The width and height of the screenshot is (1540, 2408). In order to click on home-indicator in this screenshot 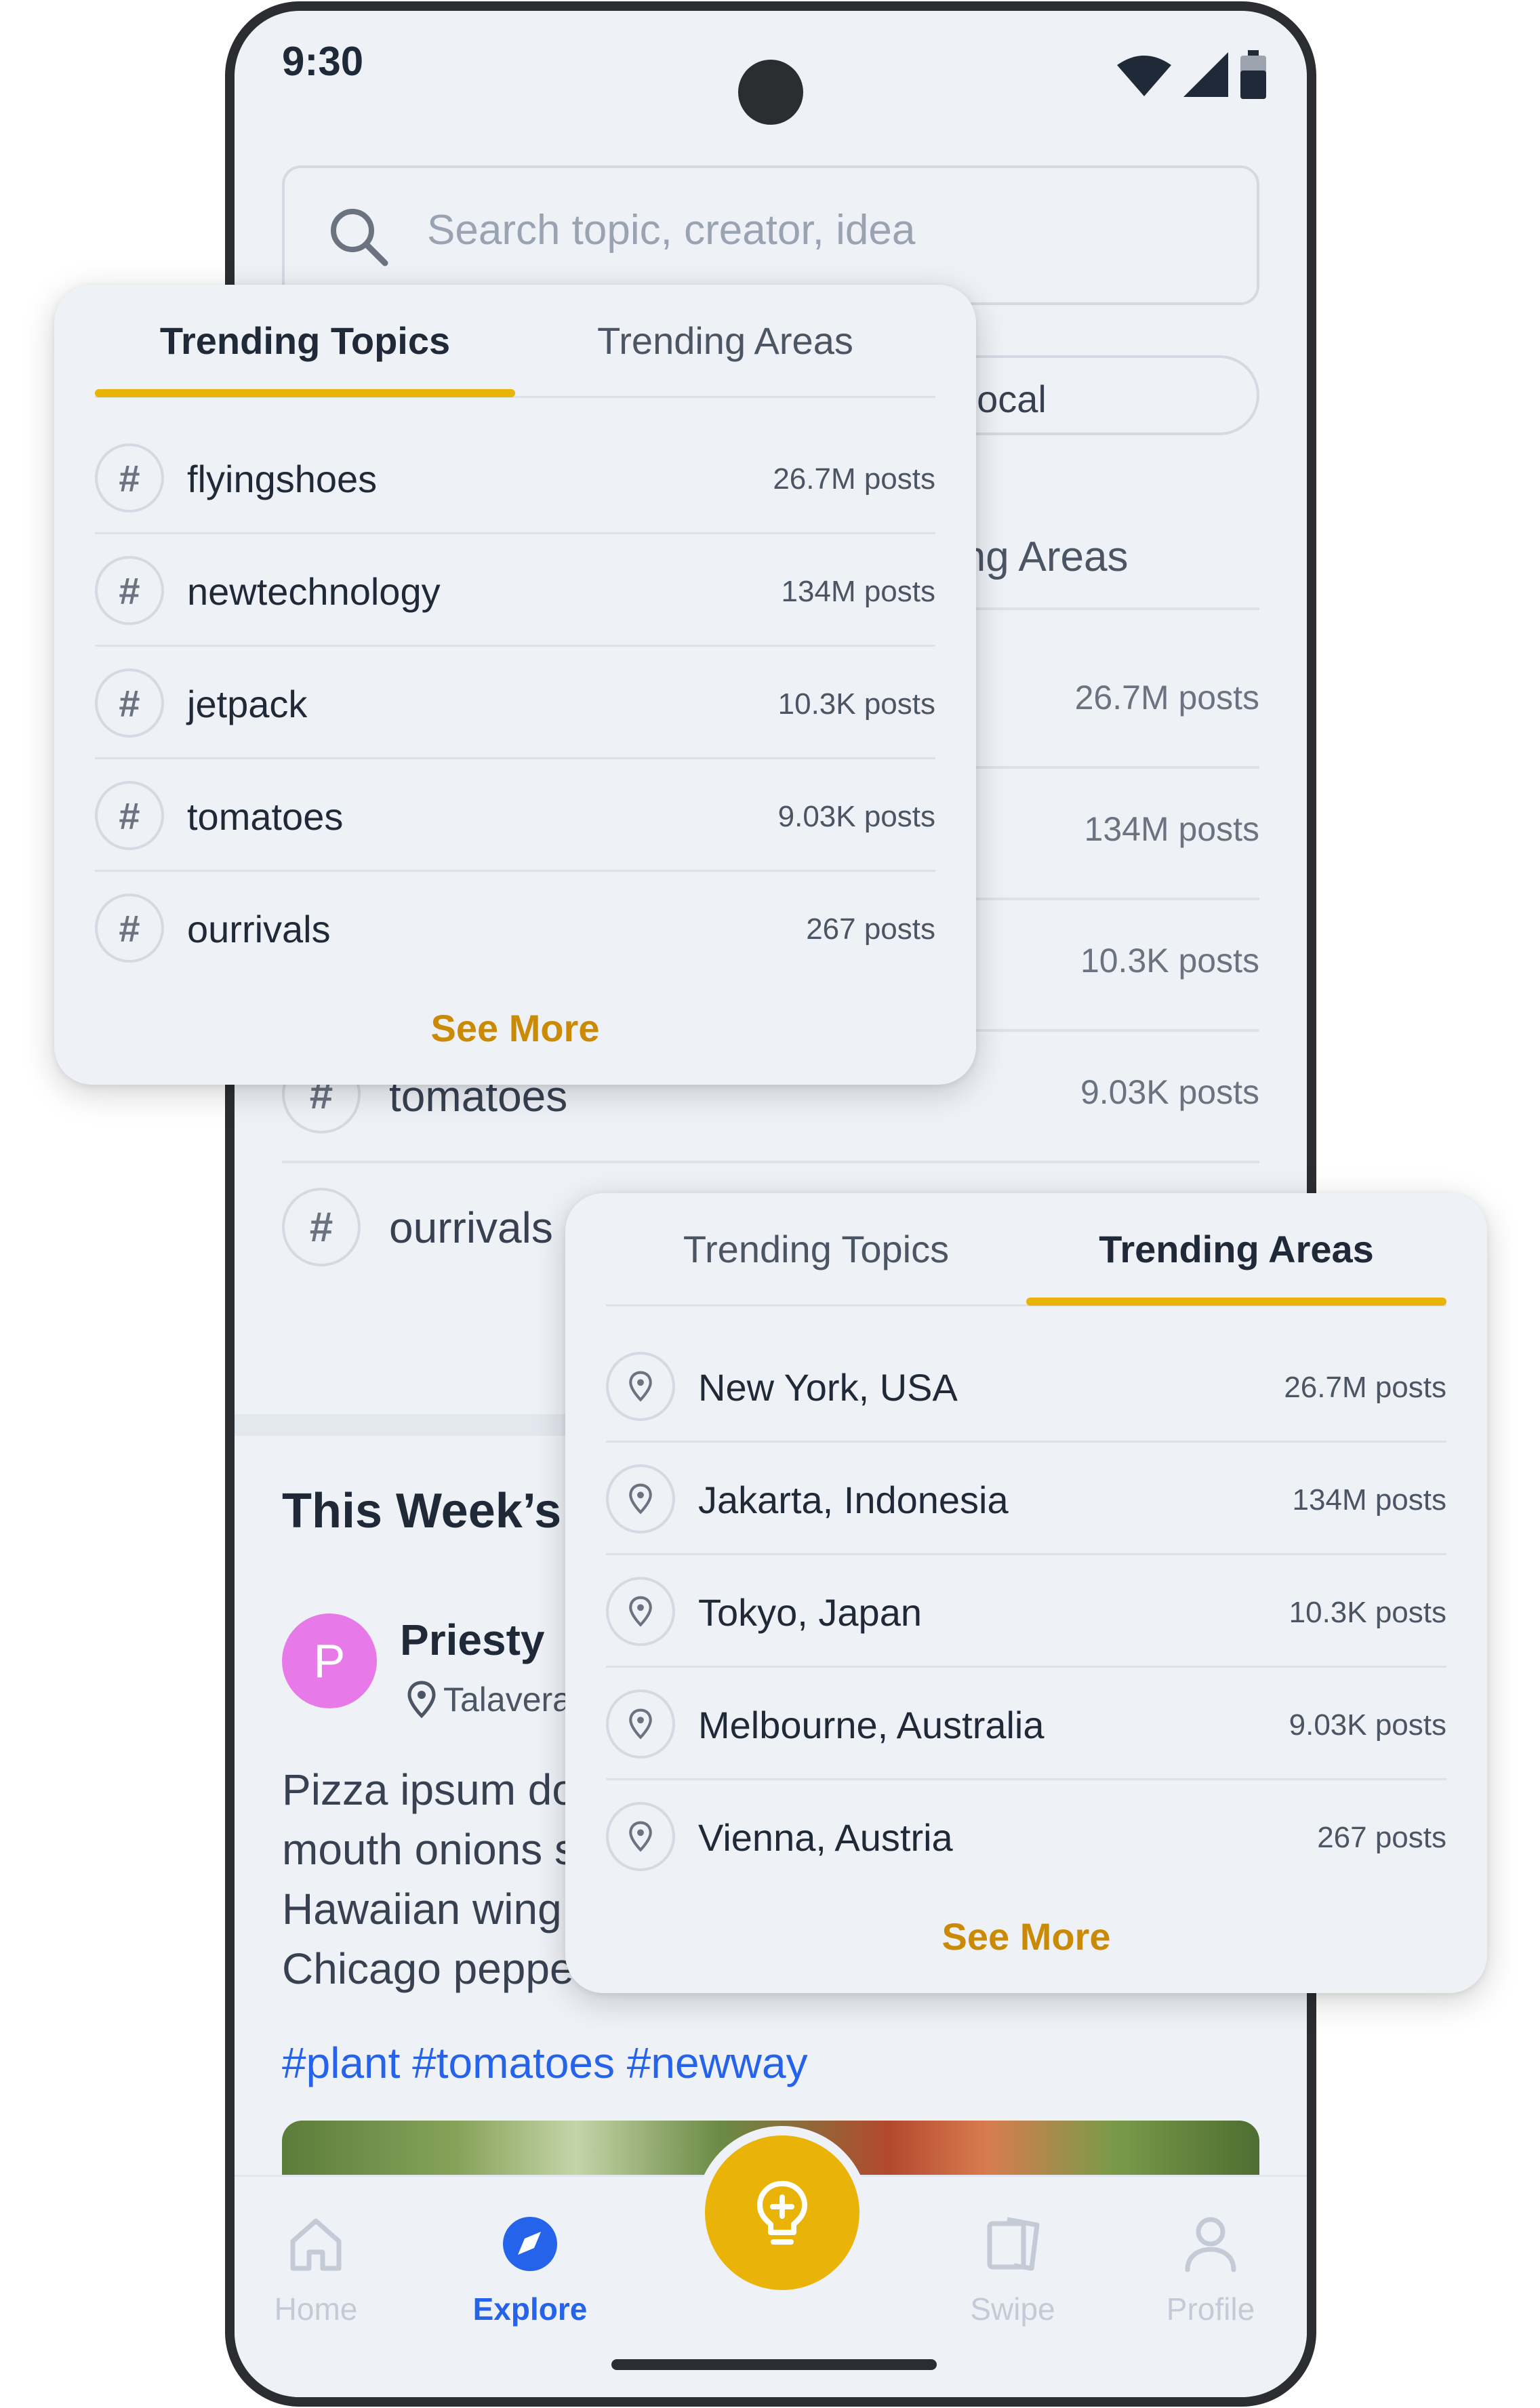, I will do `click(774, 2364)`.